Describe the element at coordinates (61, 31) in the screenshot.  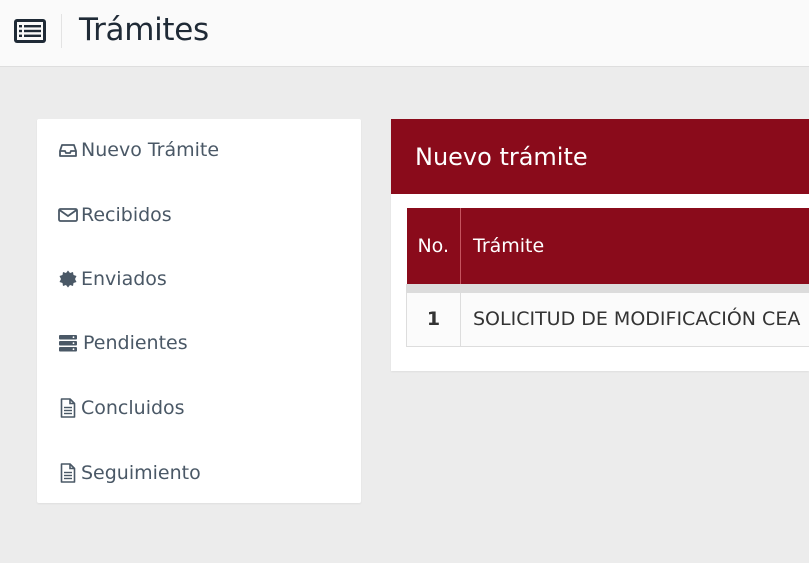
I see `header-divider` at that location.